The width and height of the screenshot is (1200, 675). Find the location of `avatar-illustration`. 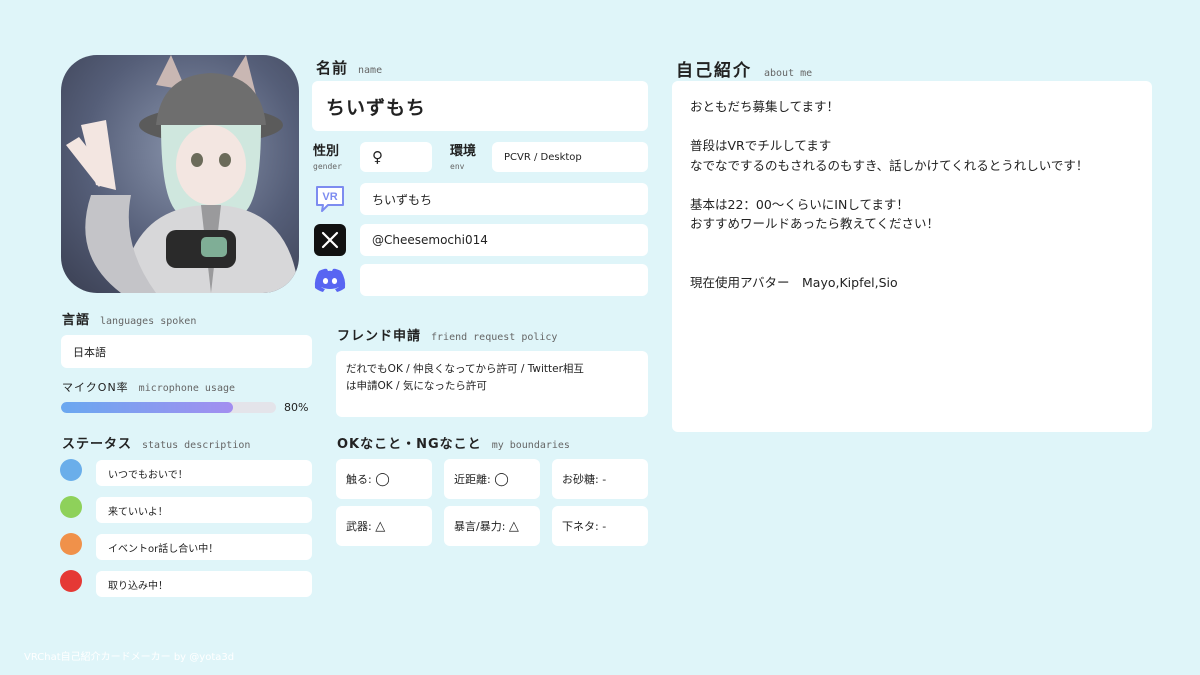

avatar-illustration is located at coordinates (182, 174).